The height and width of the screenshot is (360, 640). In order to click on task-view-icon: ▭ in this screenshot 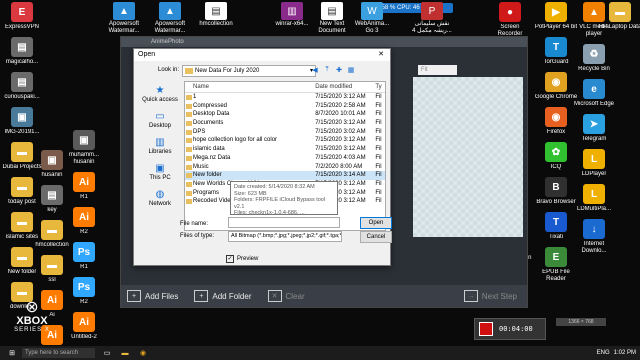, I will do `click(107, 353)`.